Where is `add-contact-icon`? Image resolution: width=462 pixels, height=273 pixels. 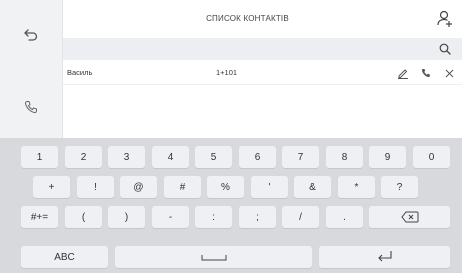
add-contact-icon is located at coordinates (444, 18).